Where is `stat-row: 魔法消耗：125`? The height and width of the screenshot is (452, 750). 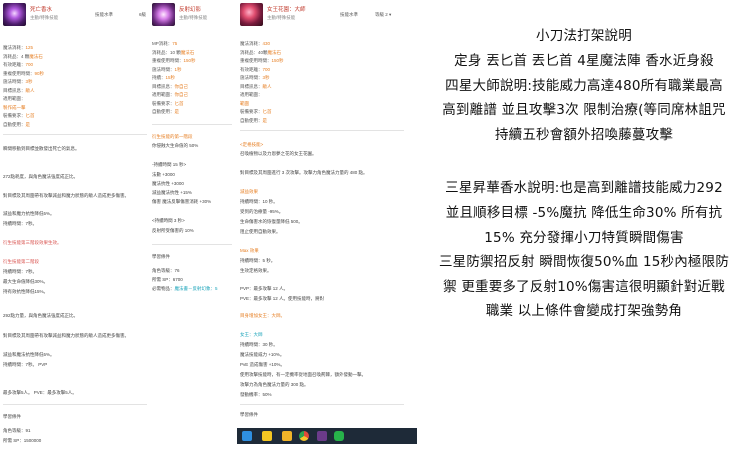
stat-row: 魔法消耗：125 is located at coordinates (18, 47).